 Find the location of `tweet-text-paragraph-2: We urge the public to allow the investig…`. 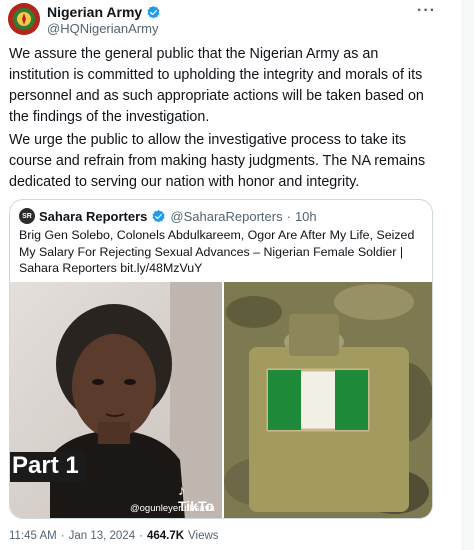

tweet-text-paragraph-2: We urge the public to allow the investig… is located at coordinates (217, 161).